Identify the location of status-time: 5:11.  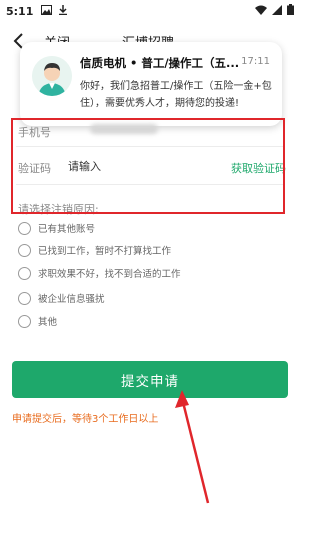
(20, 11).